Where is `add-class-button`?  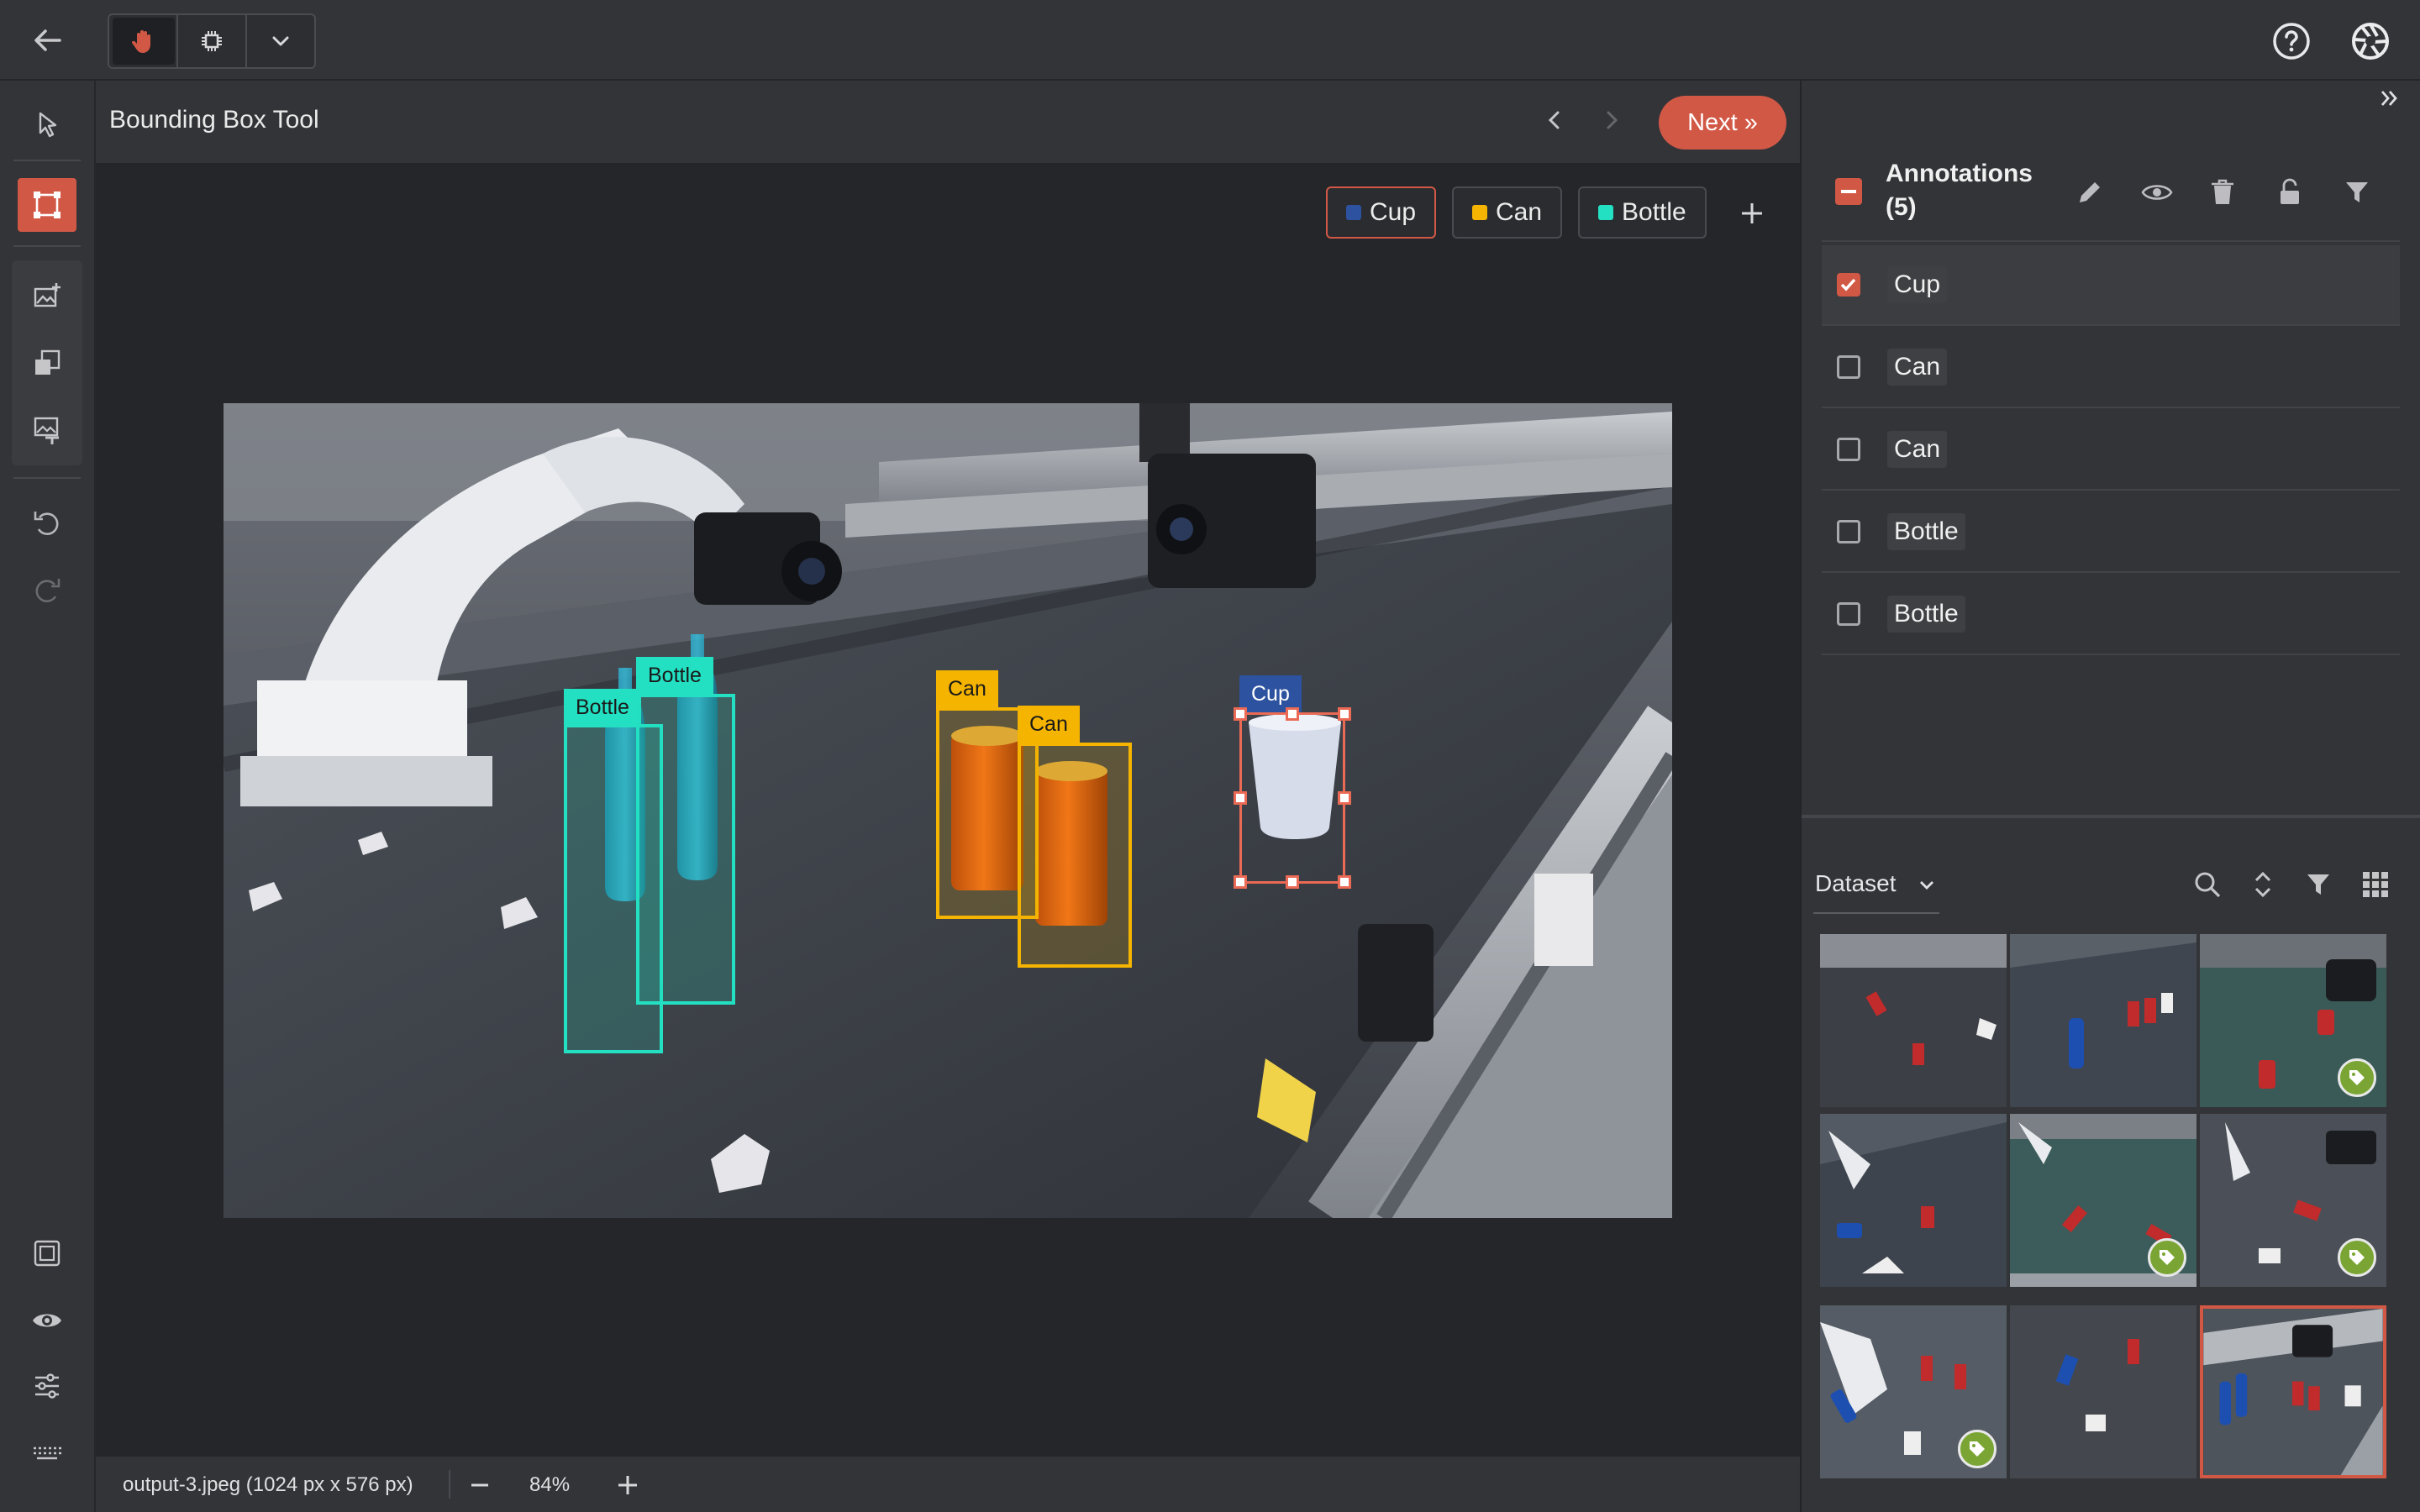 add-class-button is located at coordinates (1752, 213).